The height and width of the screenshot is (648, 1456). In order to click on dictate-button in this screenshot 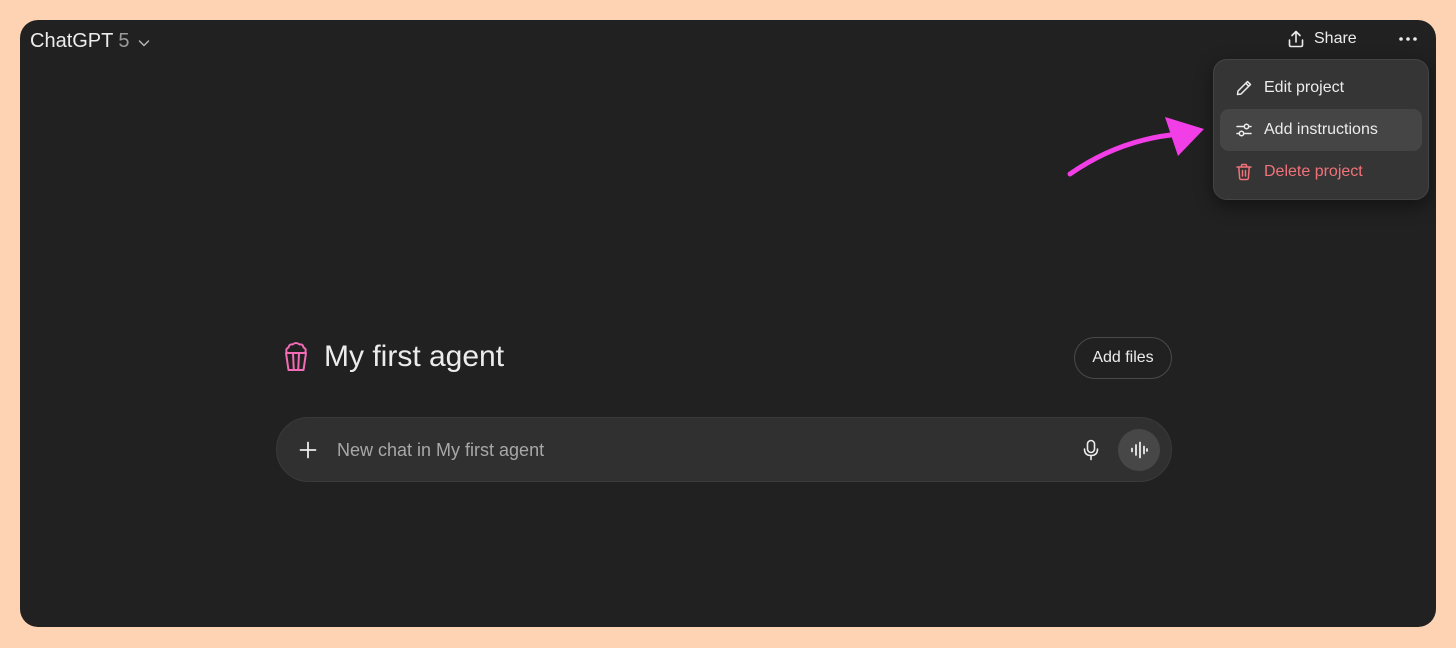, I will do `click(1091, 450)`.